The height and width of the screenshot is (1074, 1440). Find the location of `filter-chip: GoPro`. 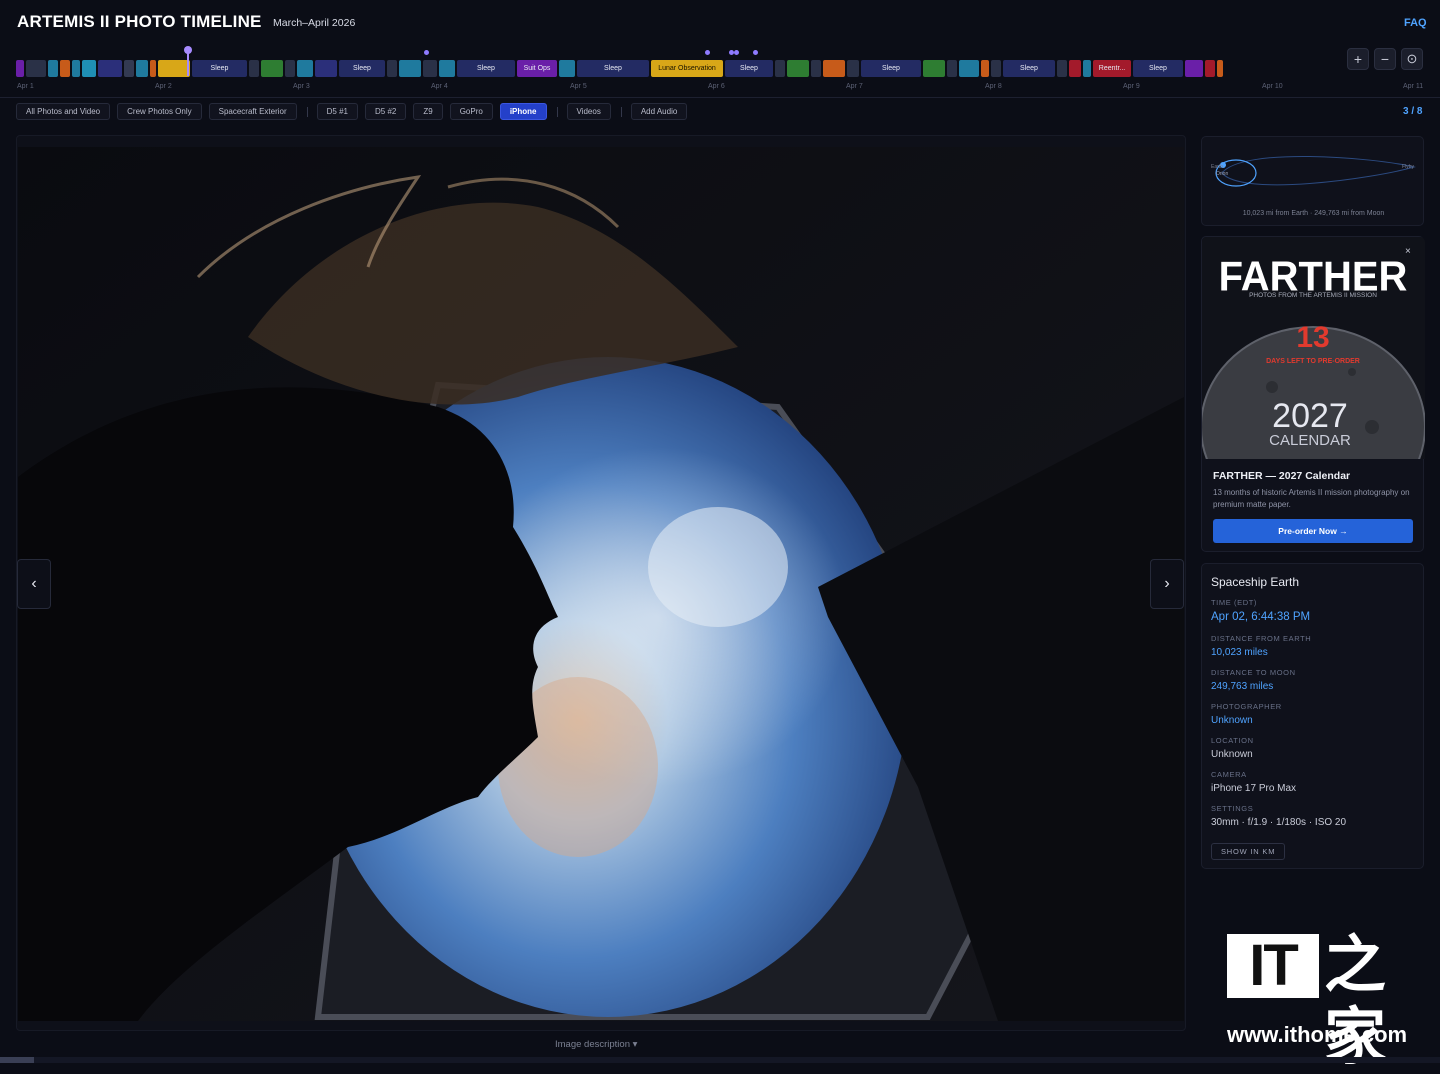

filter-chip: GoPro is located at coordinates (471, 111).